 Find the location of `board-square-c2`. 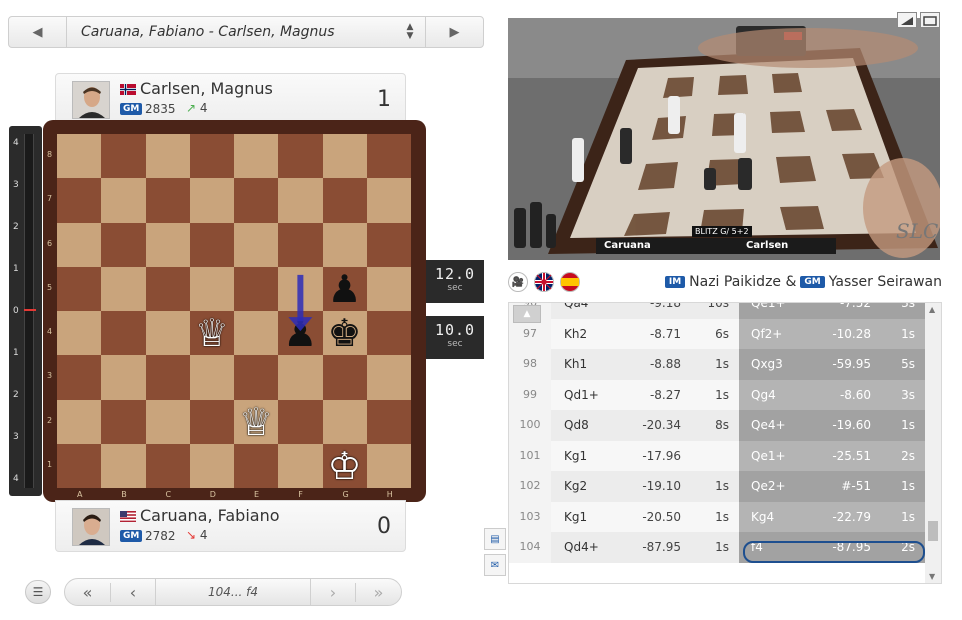

board-square-c2 is located at coordinates (167, 421).